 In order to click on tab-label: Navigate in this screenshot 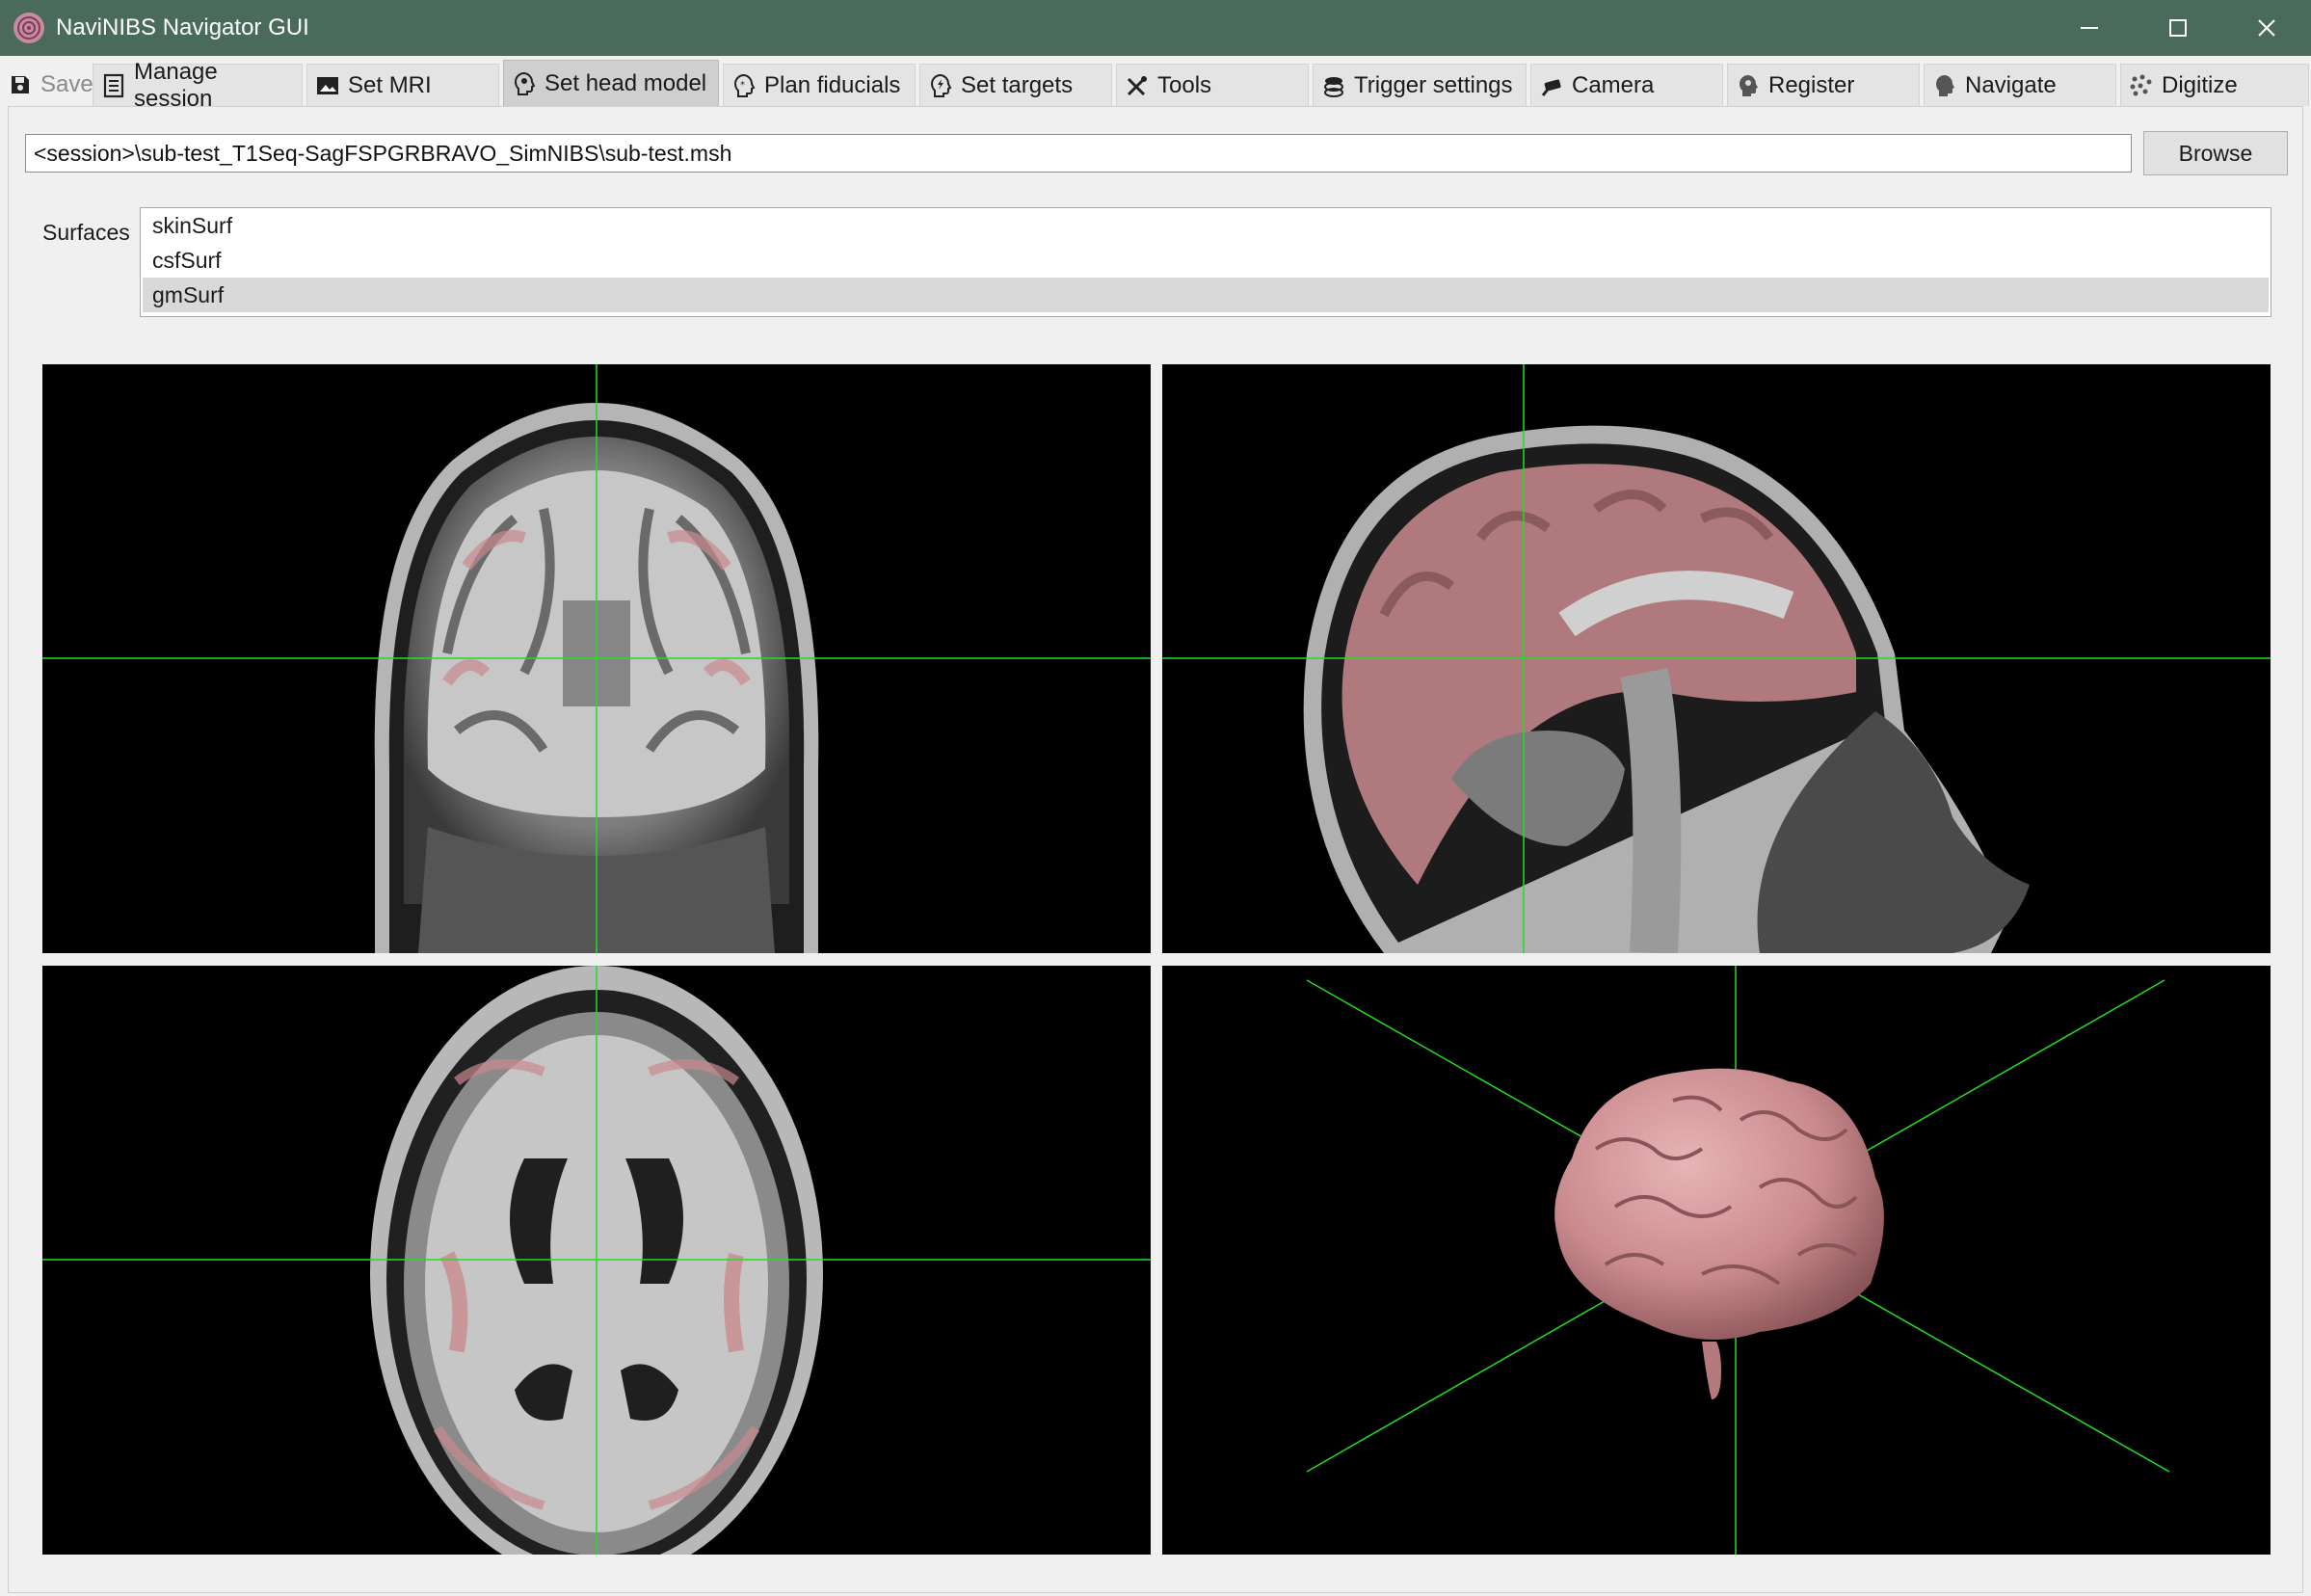, I will do `click(2011, 84)`.